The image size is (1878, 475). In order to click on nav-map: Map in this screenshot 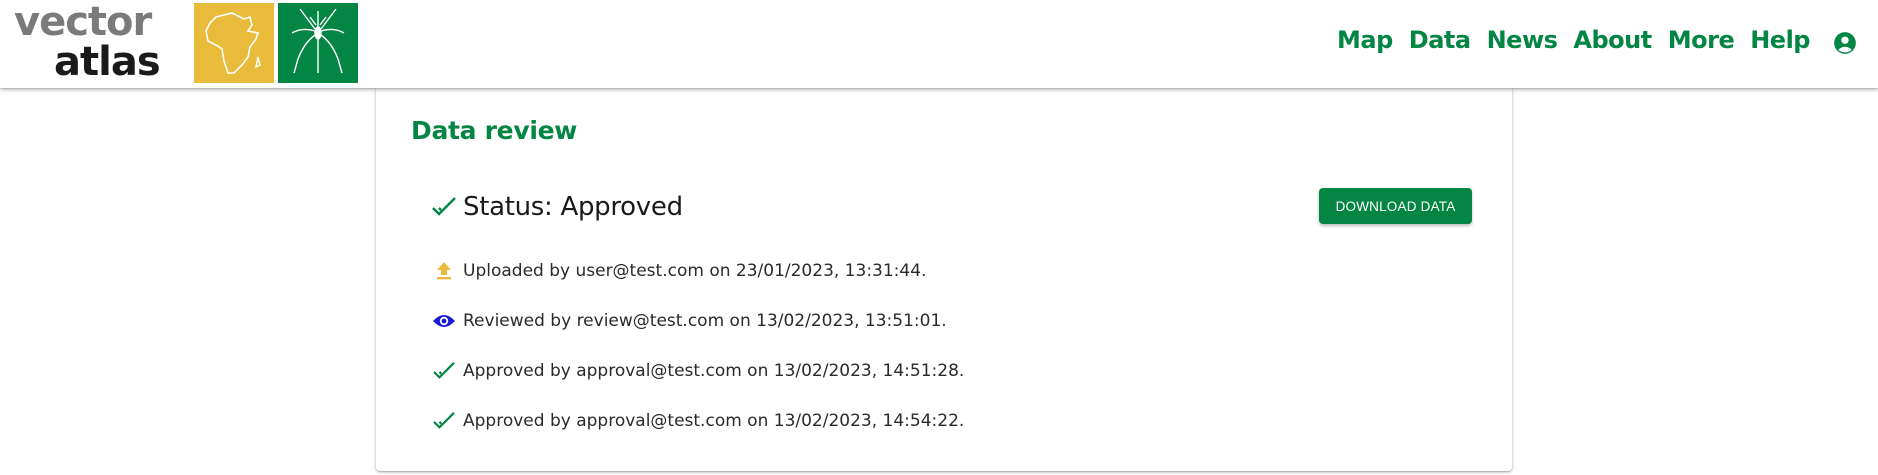, I will do `click(1365, 40)`.